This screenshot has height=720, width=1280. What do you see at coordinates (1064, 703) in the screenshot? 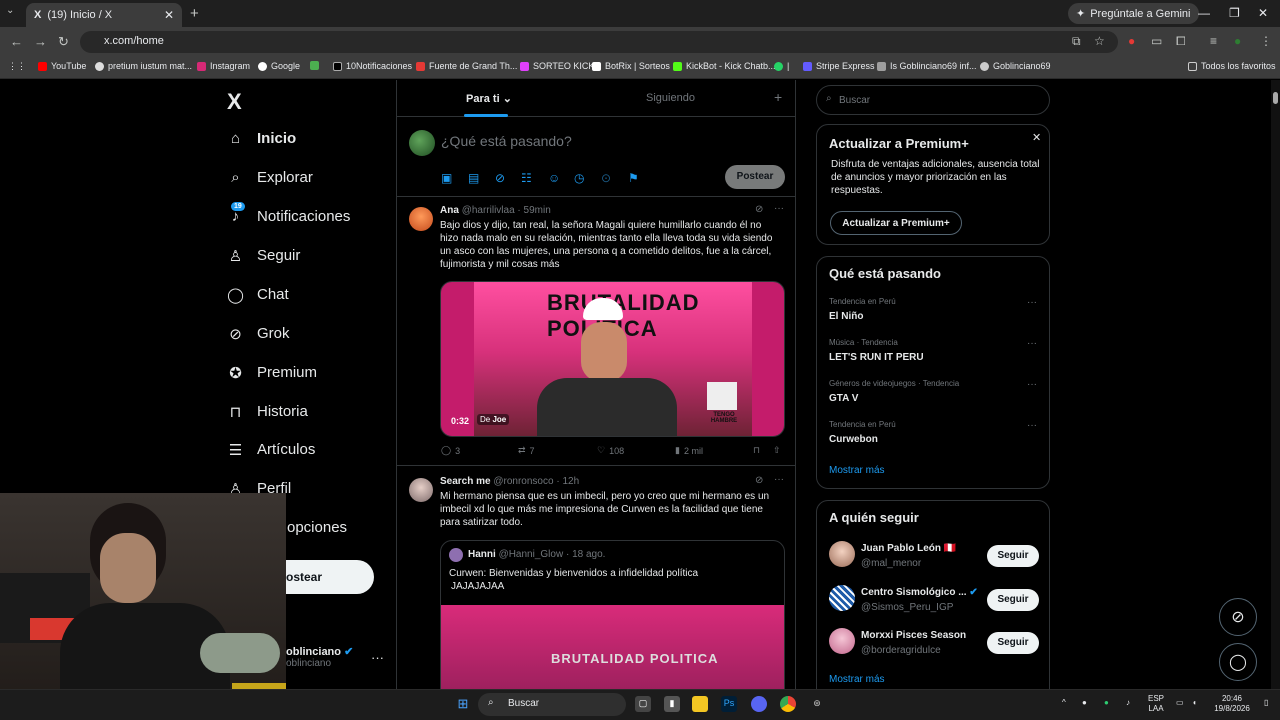
I see `tray-chevron-icon: ^` at bounding box center [1064, 703].